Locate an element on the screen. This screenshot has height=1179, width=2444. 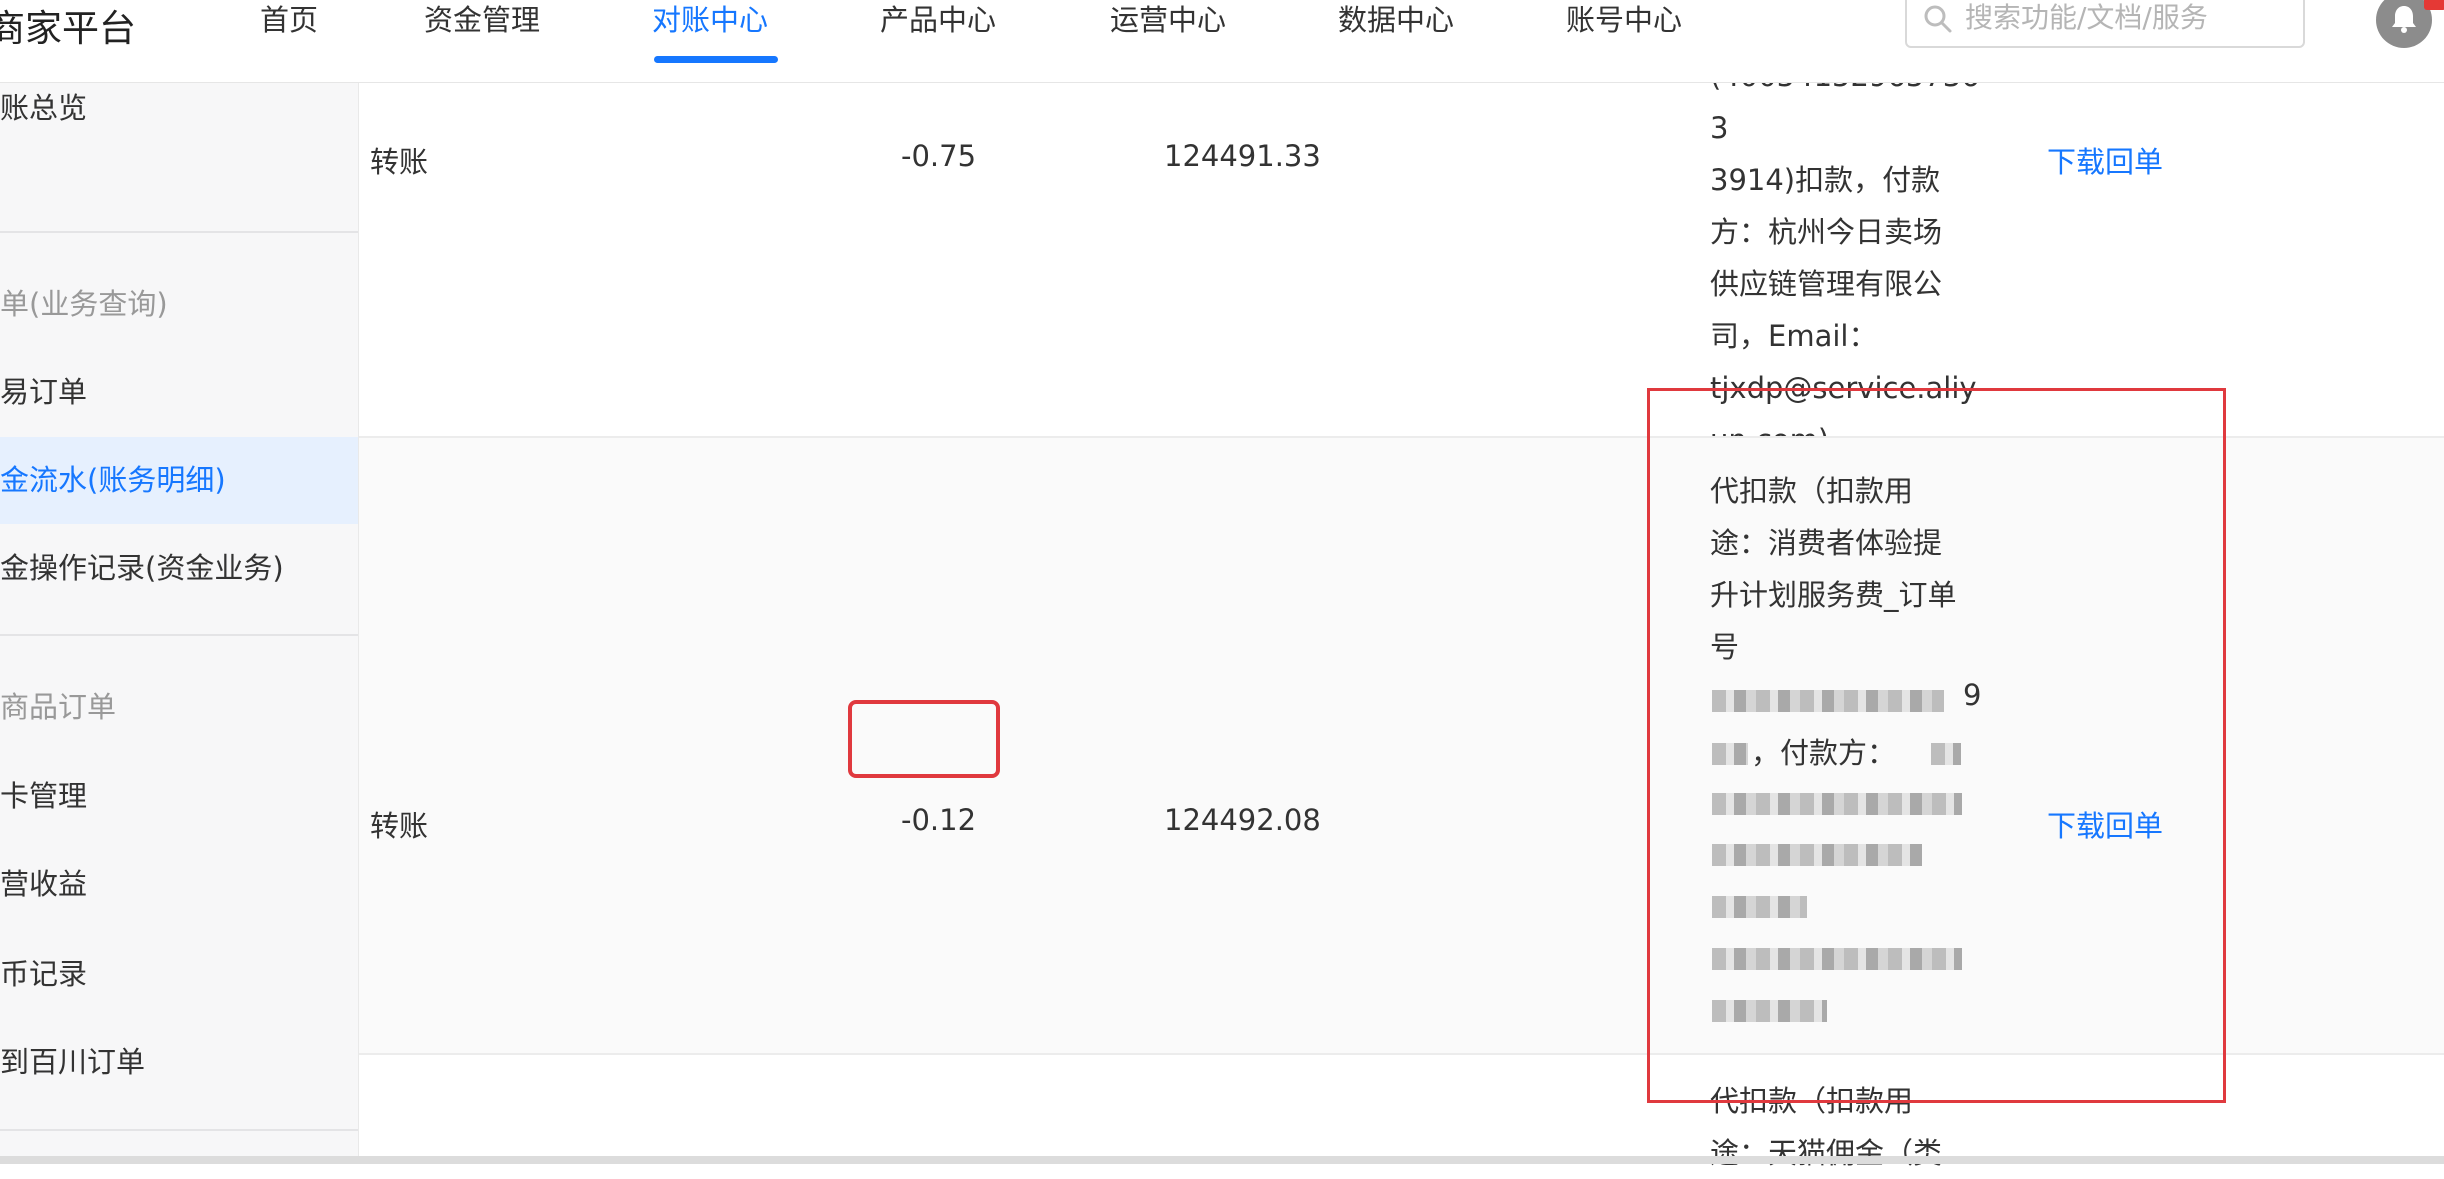
nav-account-center: 账号中心 is located at coordinates (1624, 20).